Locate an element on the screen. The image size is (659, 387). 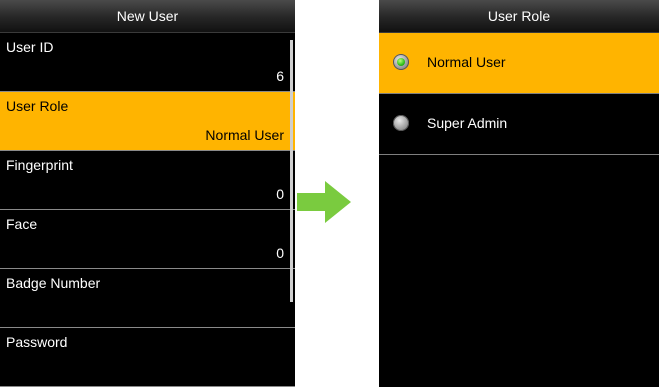
option-normal-user: Normal User is located at coordinates (519, 63).